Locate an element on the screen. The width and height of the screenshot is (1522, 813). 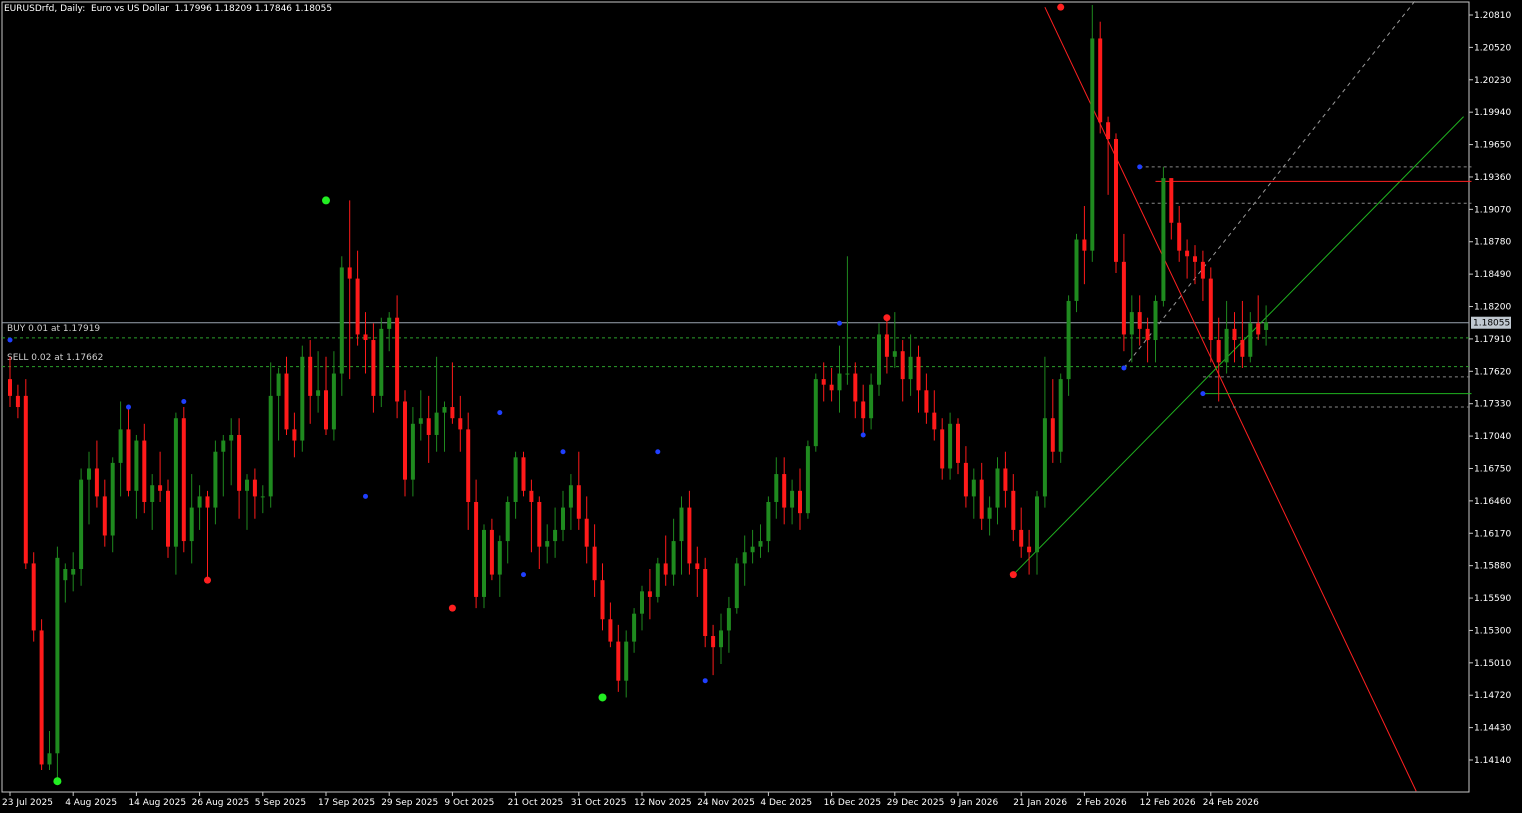
x-tick-label: 29 Sep 2025 is located at coordinates (409, 803).